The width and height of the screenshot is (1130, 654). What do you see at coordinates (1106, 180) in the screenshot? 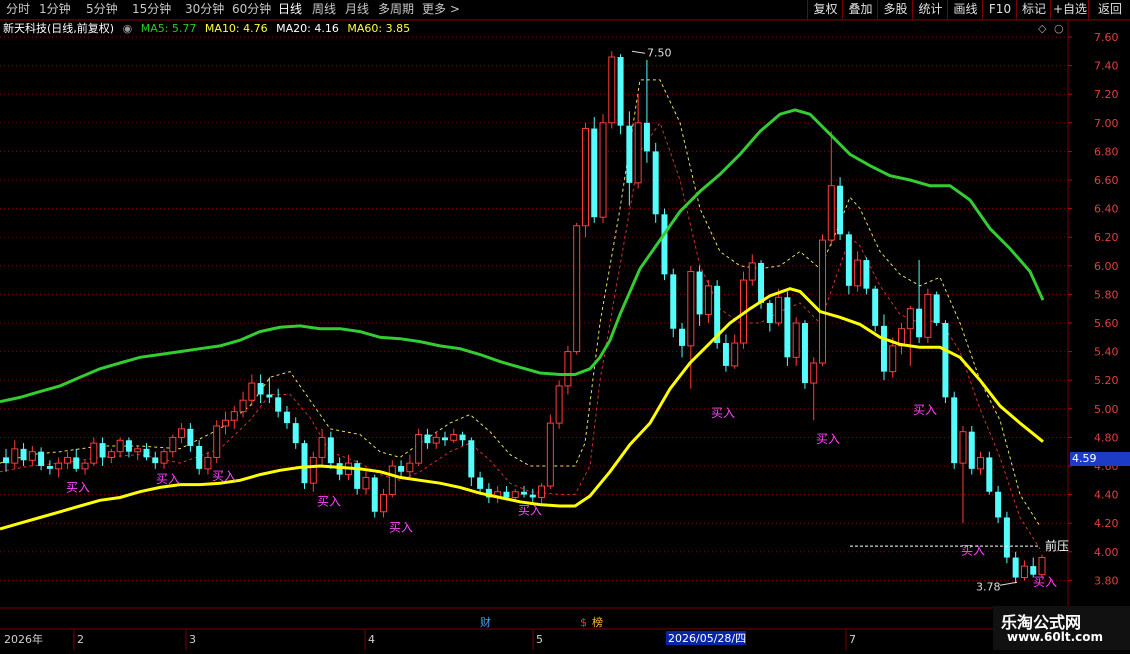
I see `price-tick-label: 6.60` at bounding box center [1106, 180].